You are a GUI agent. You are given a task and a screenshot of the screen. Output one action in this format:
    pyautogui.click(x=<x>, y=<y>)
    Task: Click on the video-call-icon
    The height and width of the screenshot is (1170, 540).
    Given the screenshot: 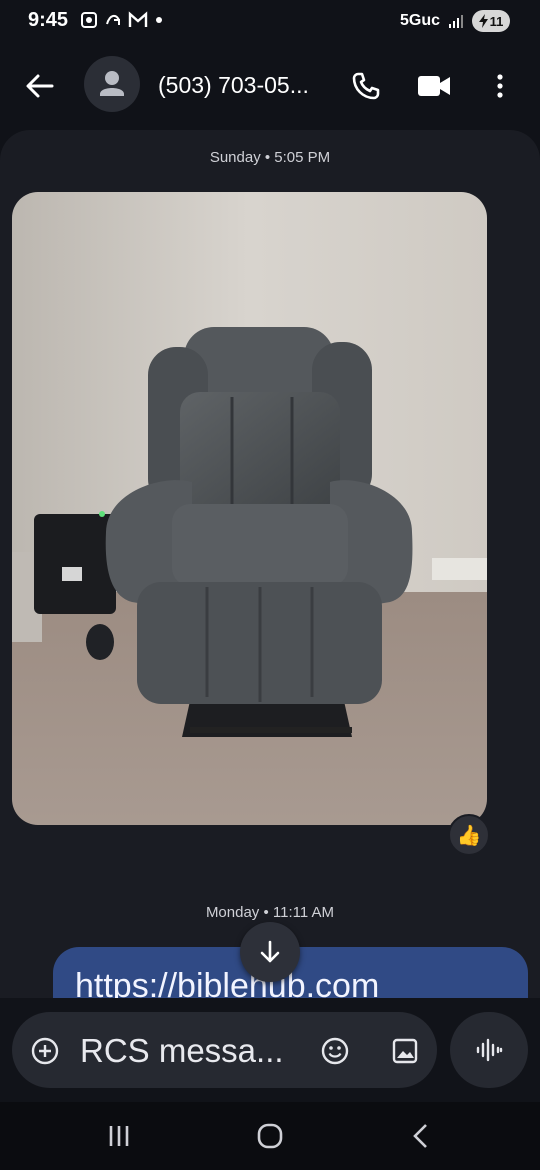 What is the action you would take?
    pyautogui.click(x=434, y=86)
    